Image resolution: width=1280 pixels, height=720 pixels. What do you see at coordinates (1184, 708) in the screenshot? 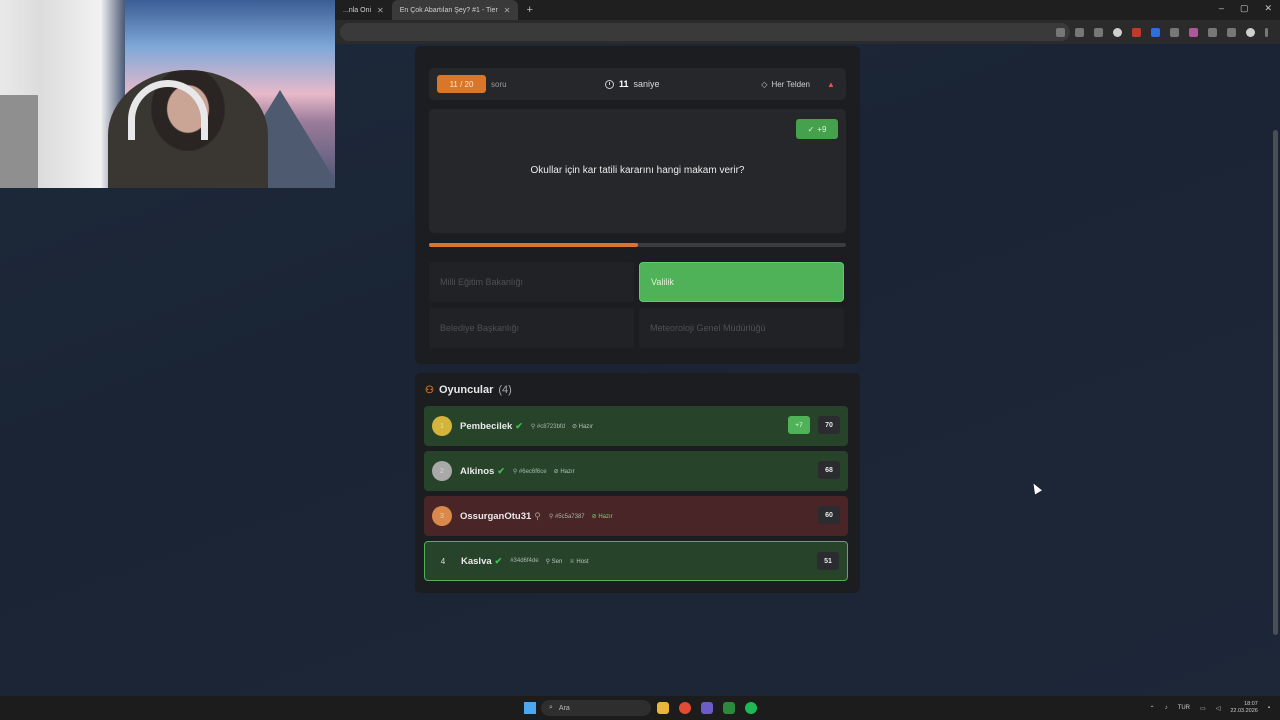
I see `language-indicator: TUR` at bounding box center [1184, 708].